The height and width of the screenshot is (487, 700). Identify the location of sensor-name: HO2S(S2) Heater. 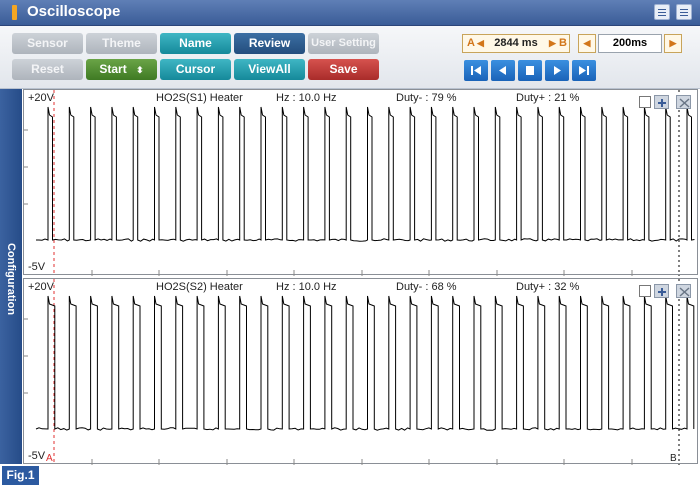
(199, 287).